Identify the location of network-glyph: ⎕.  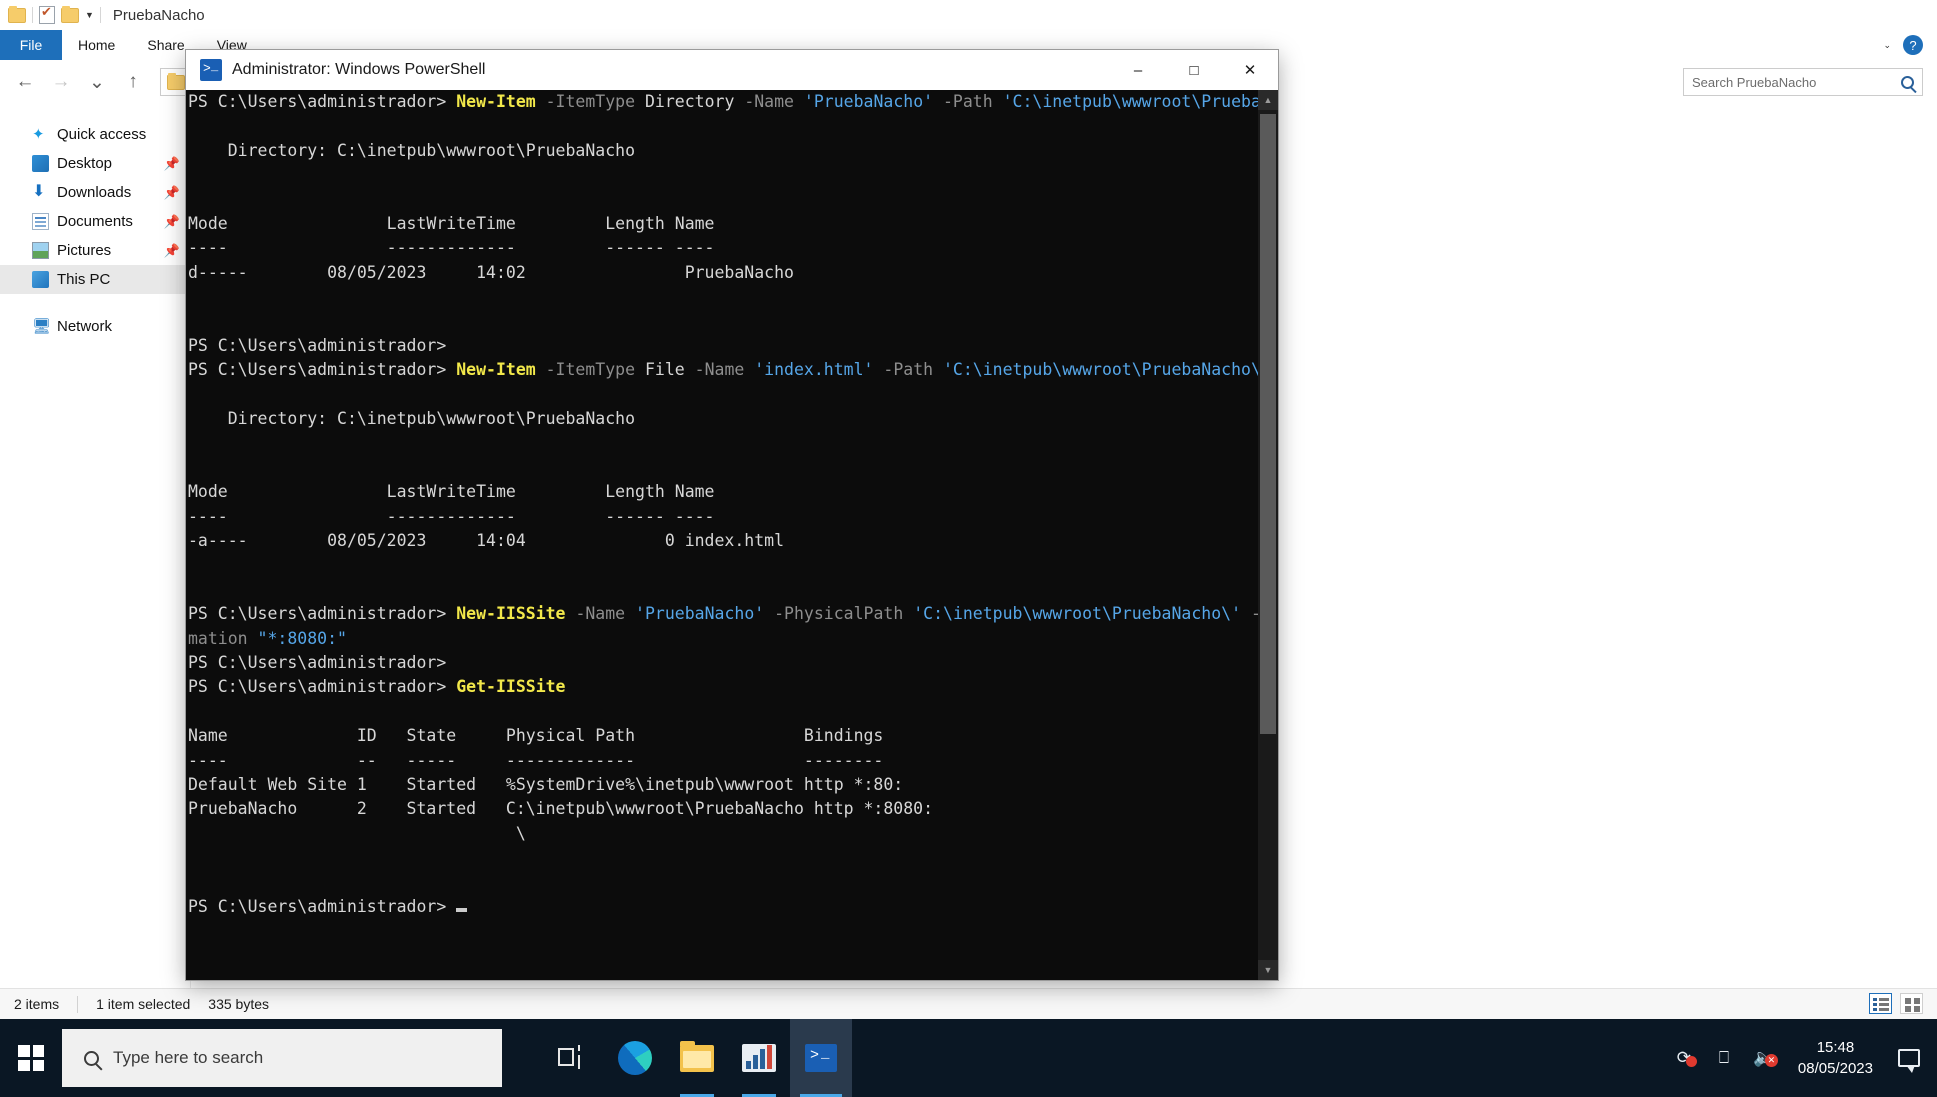
(1724, 1057).